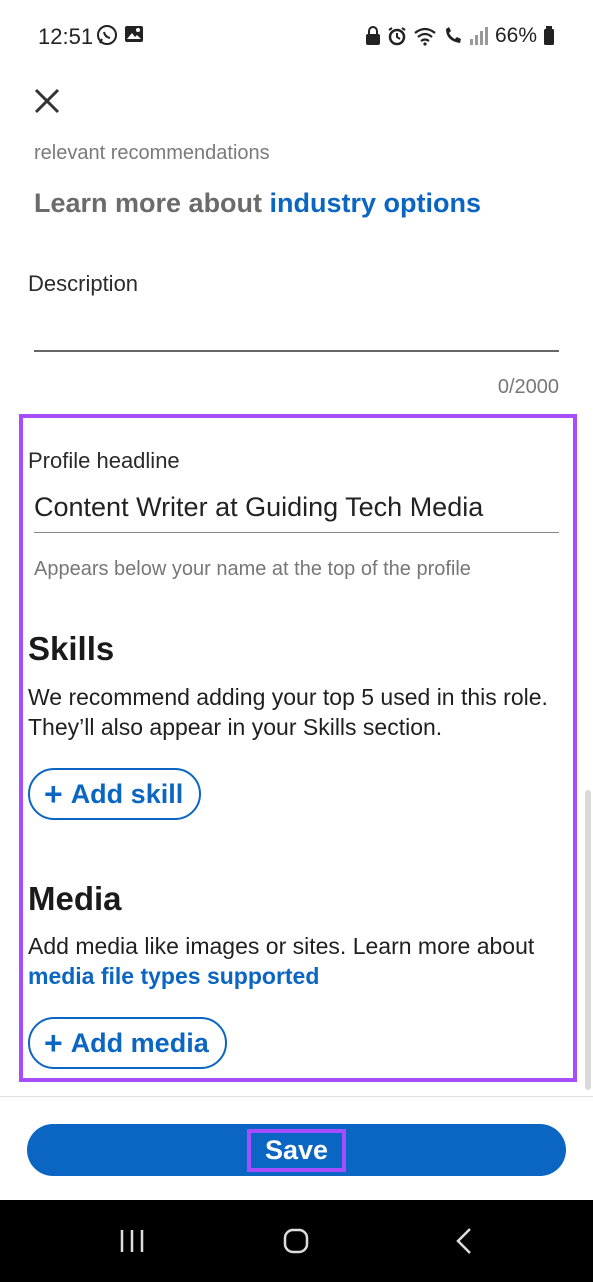  What do you see at coordinates (66, 36) in the screenshot?
I see `status-time: 12:51` at bounding box center [66, 36].